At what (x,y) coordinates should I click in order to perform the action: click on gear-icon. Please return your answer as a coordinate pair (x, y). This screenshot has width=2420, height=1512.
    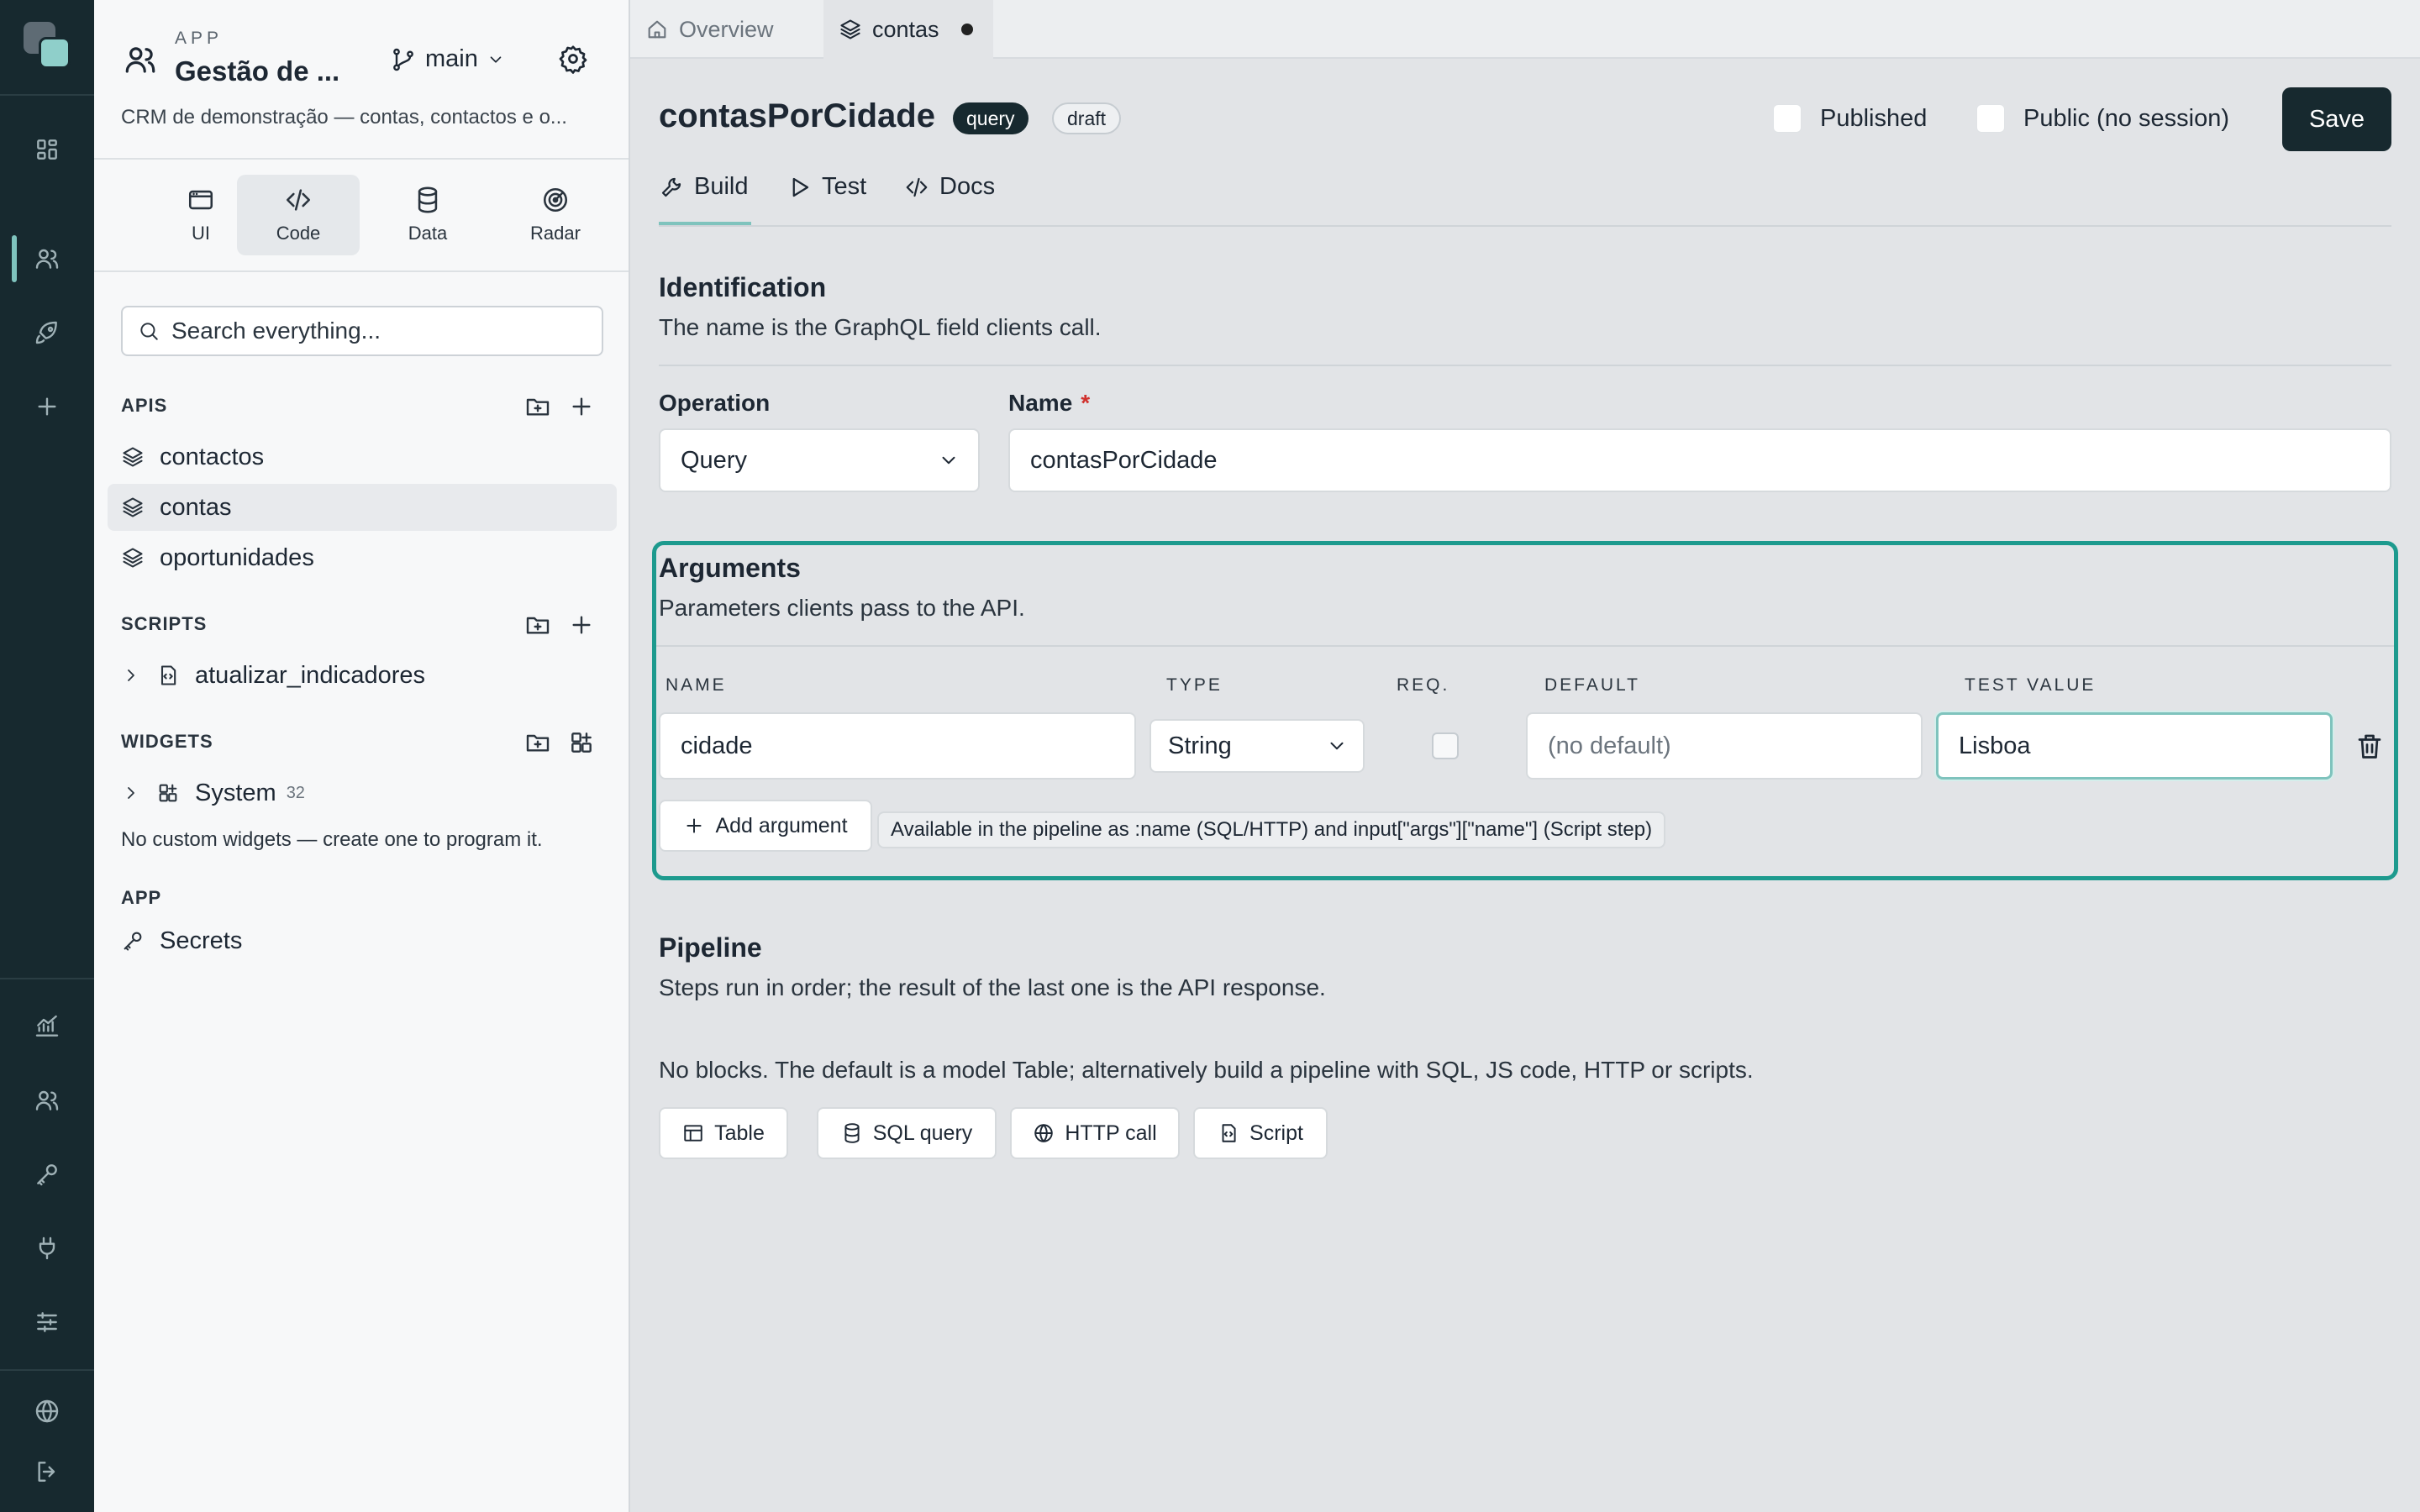
    Looking at the image, I should click on (573, 59).